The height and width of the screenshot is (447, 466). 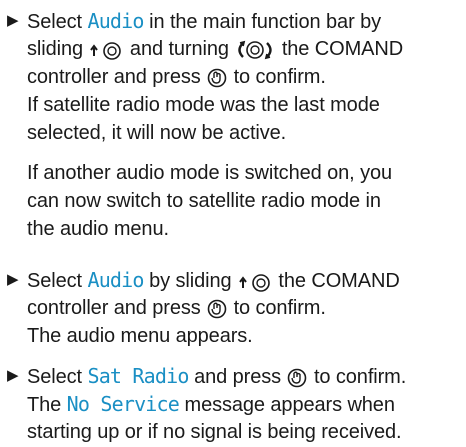 What do you see at coordinates (176, 308) in the screenshot?
I see `step2-line2: controller and press to confirm.` at bounding box center [176, 308].